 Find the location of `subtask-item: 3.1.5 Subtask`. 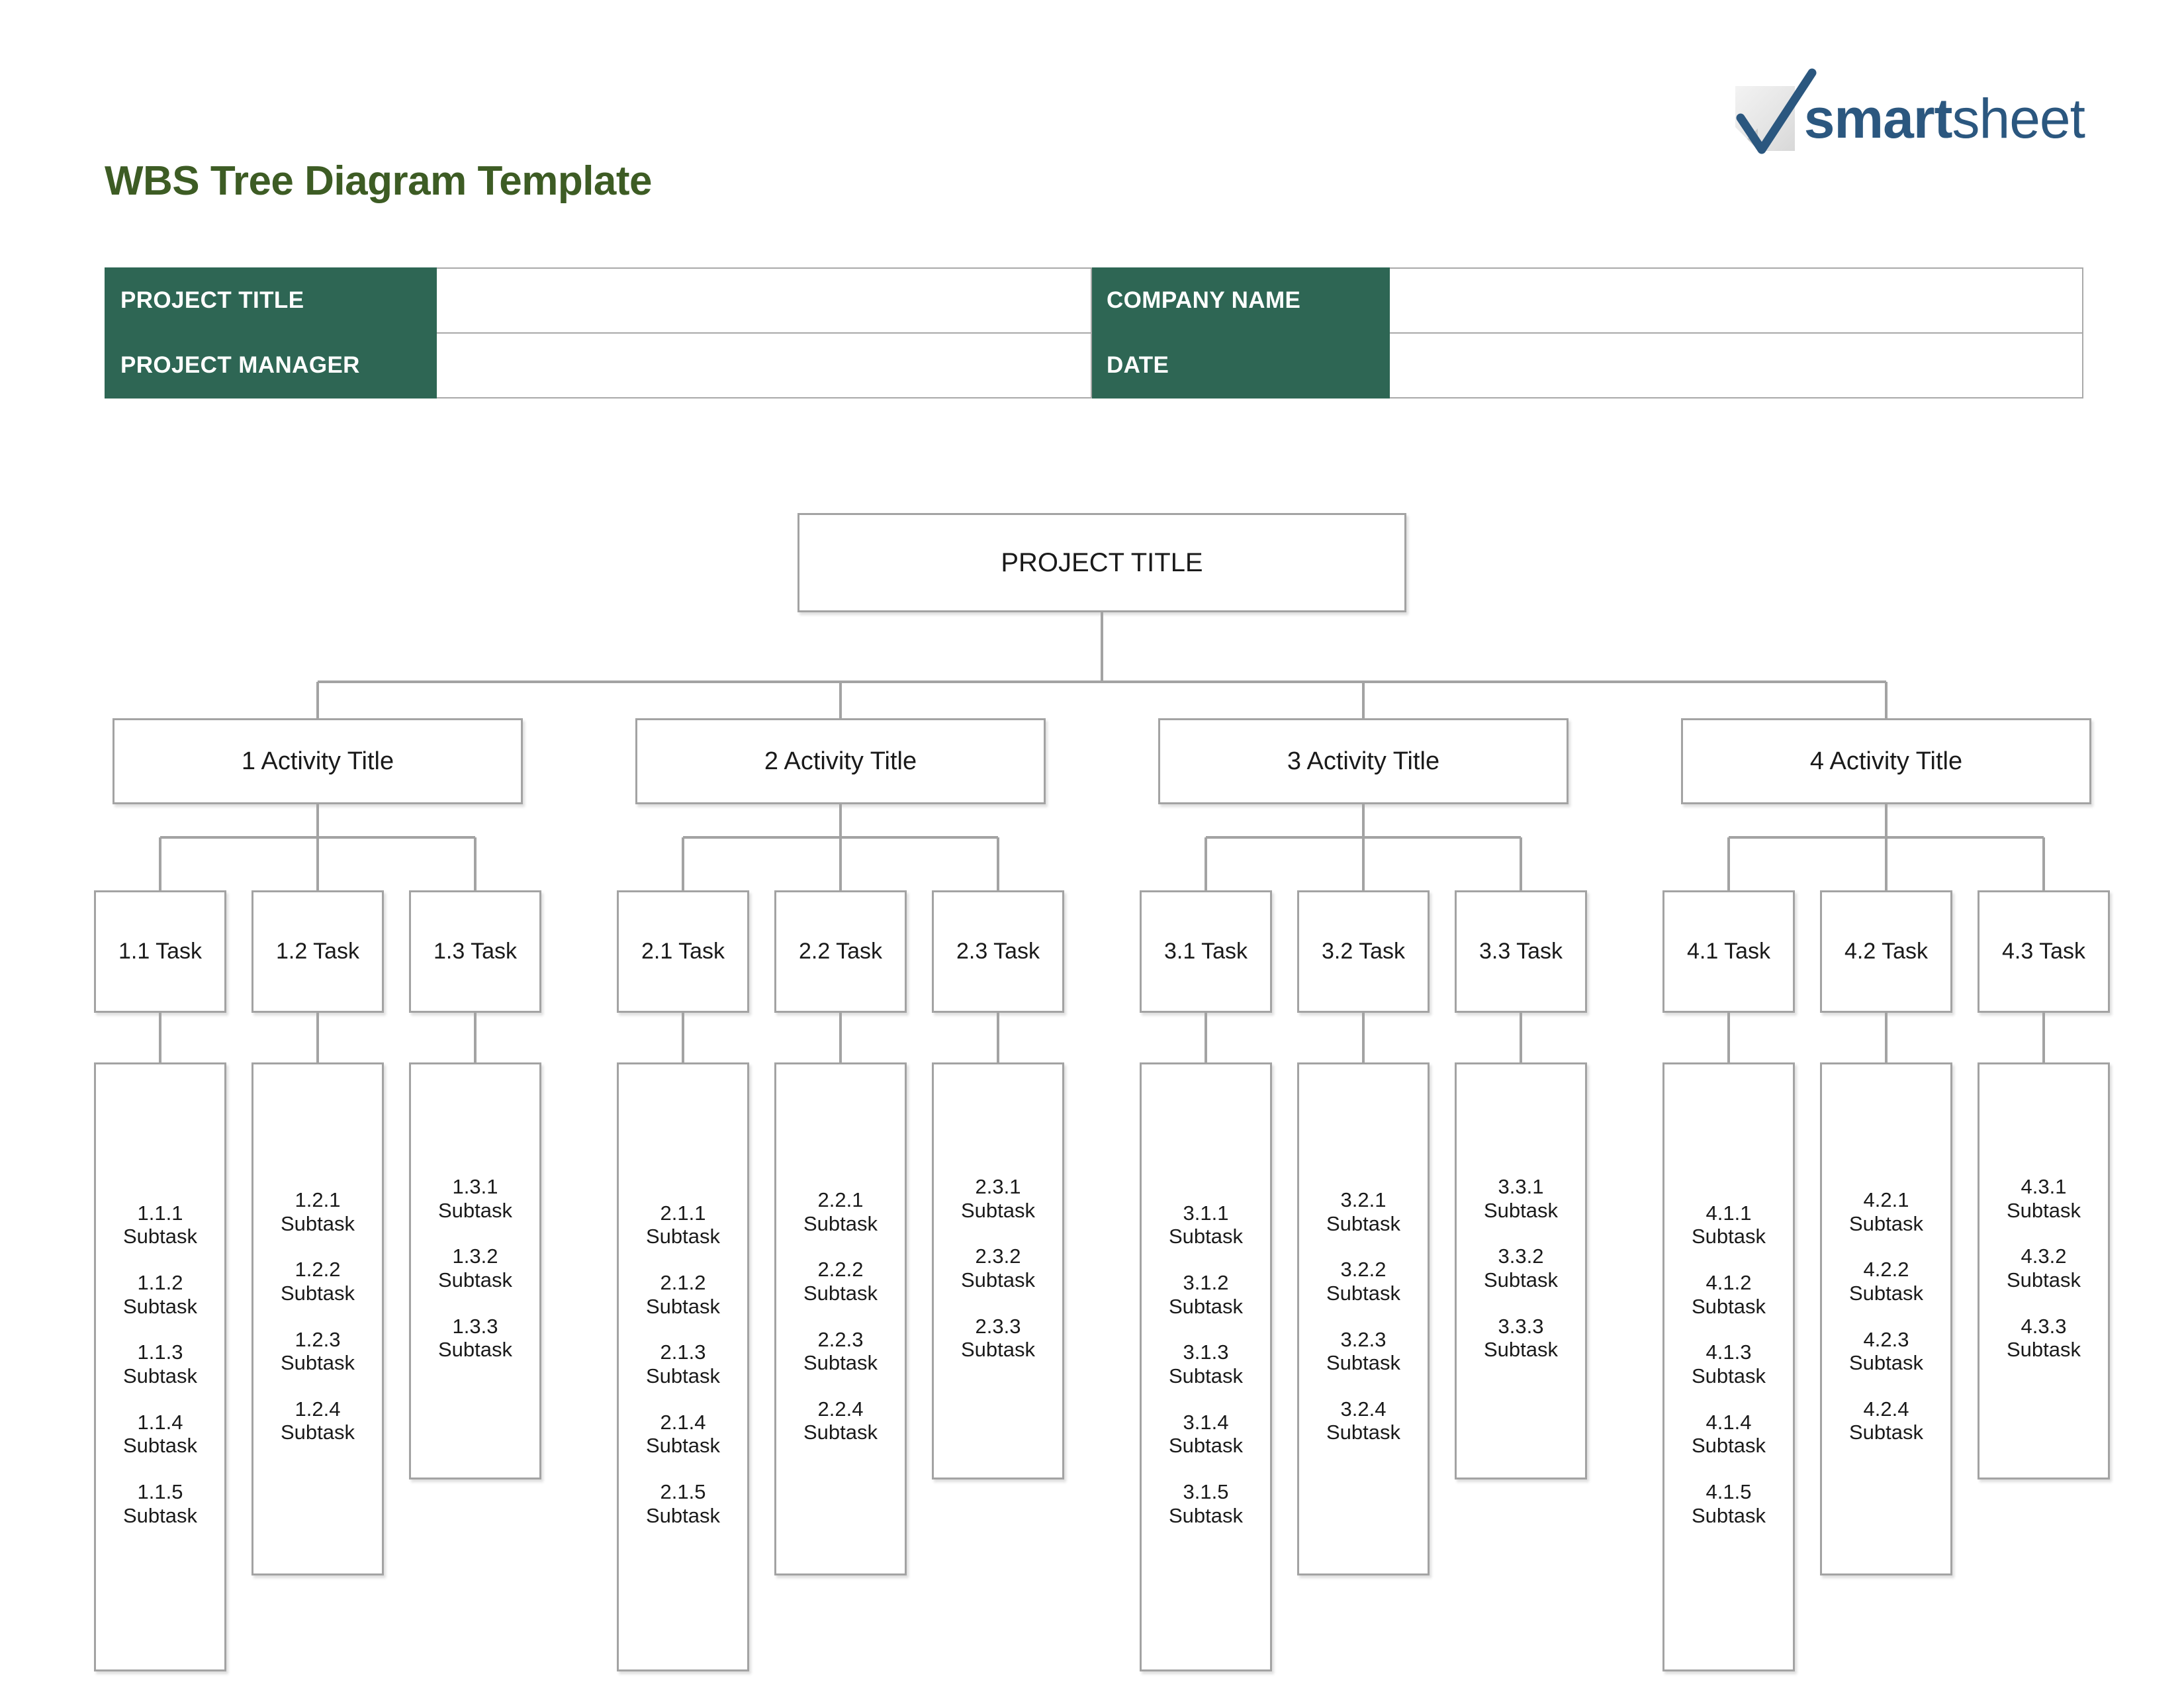

subtask-item: 3.1.5 Subtask is located at coordinates (1206, 1503).